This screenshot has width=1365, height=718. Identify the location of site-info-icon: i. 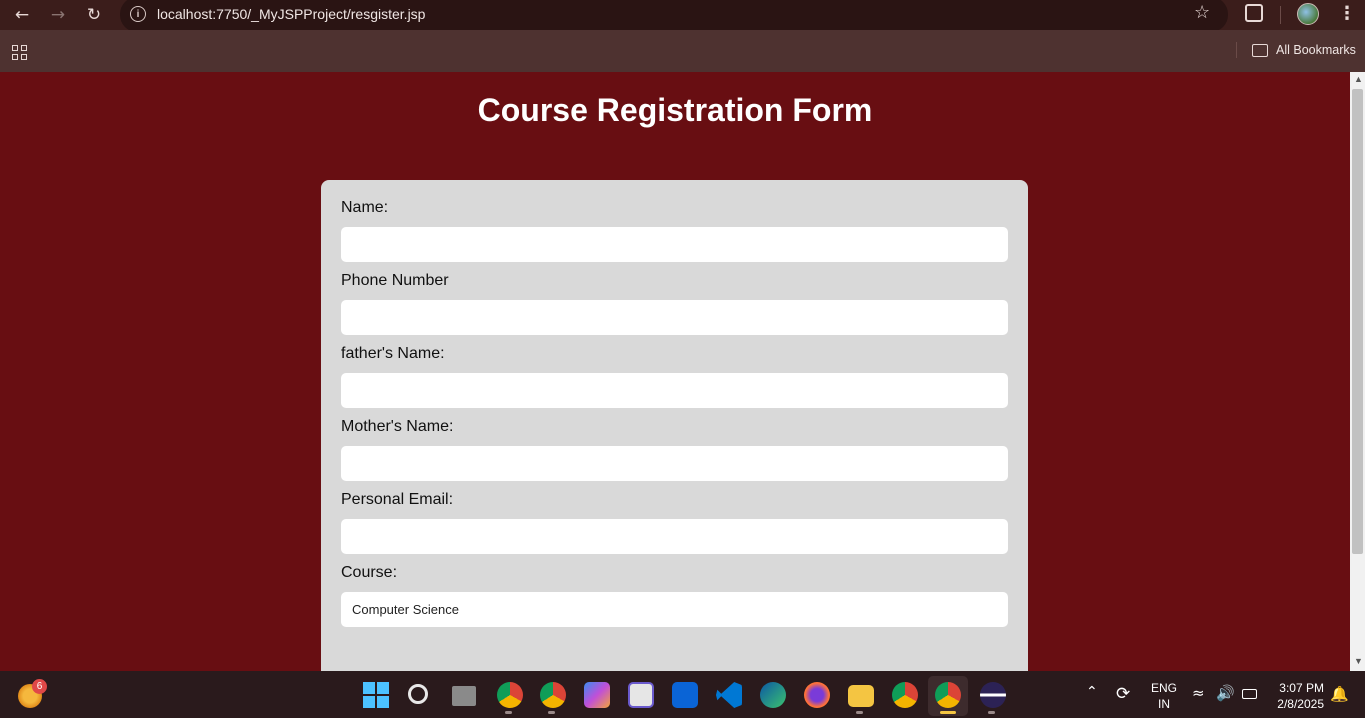
(138, 14).